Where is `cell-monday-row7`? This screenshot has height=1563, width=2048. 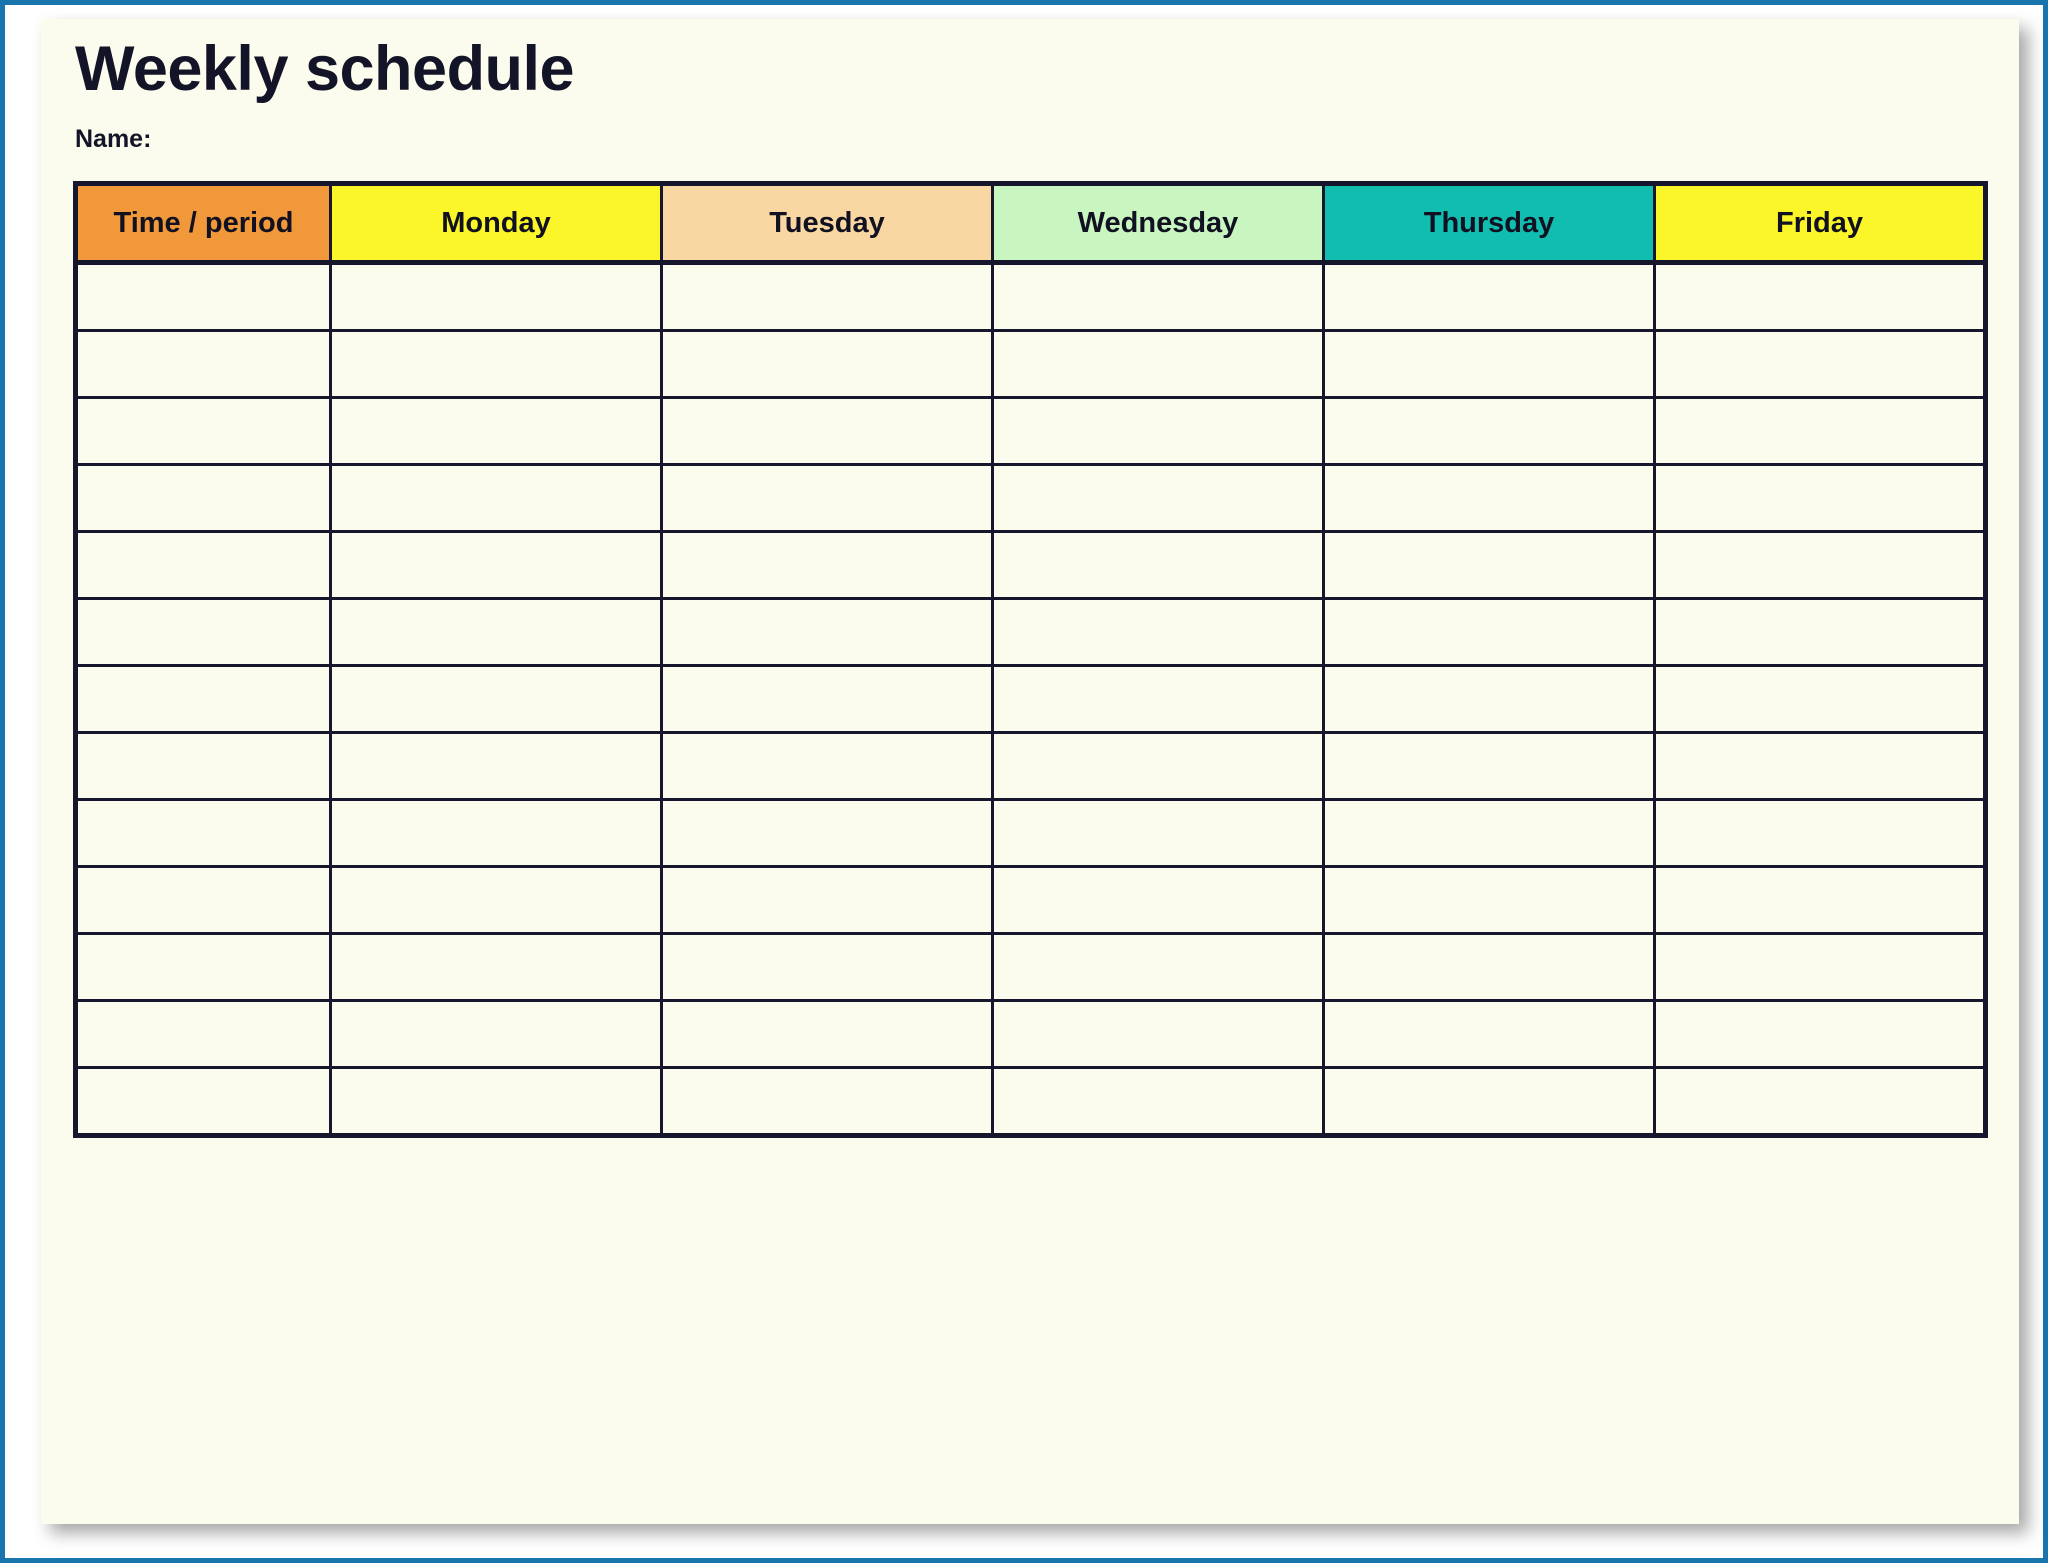
cell-monday-row7 is located at coordinates (496, 699).